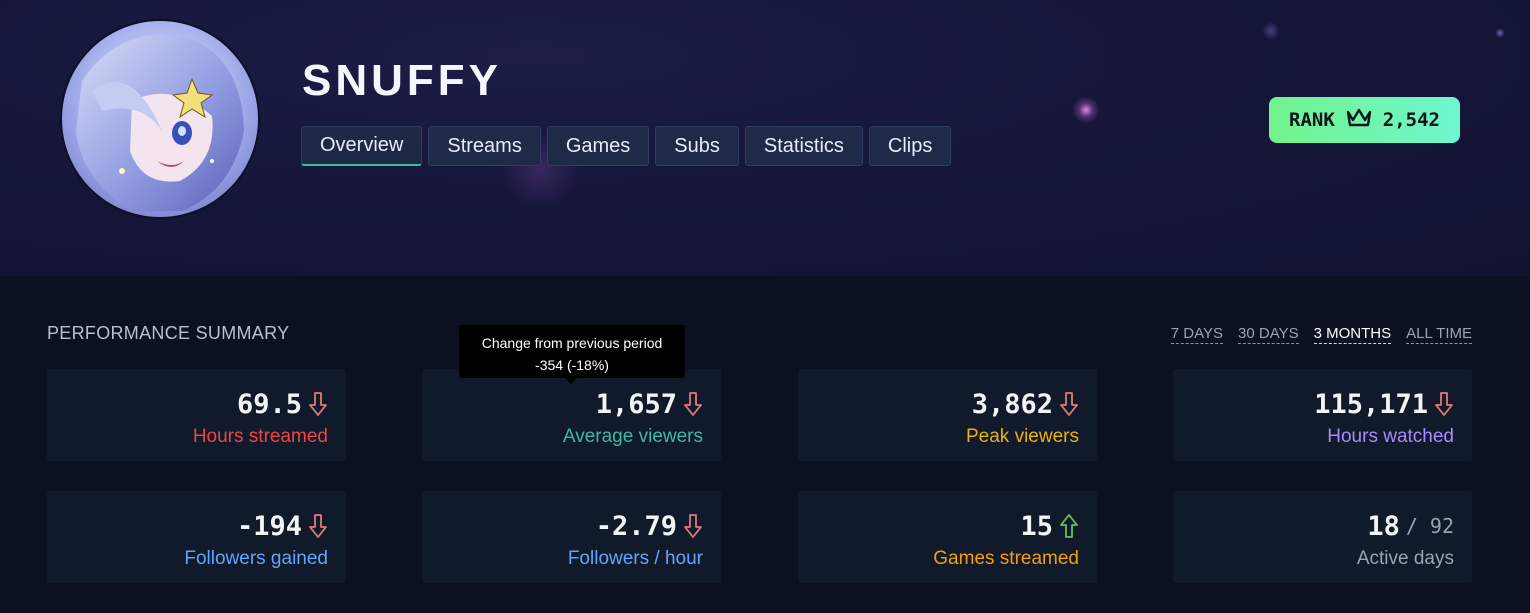  What do you see at coordinates (1312, 120) in the screenshot?
I see `rank-label: RANK` at bounding box center [1312, 120].